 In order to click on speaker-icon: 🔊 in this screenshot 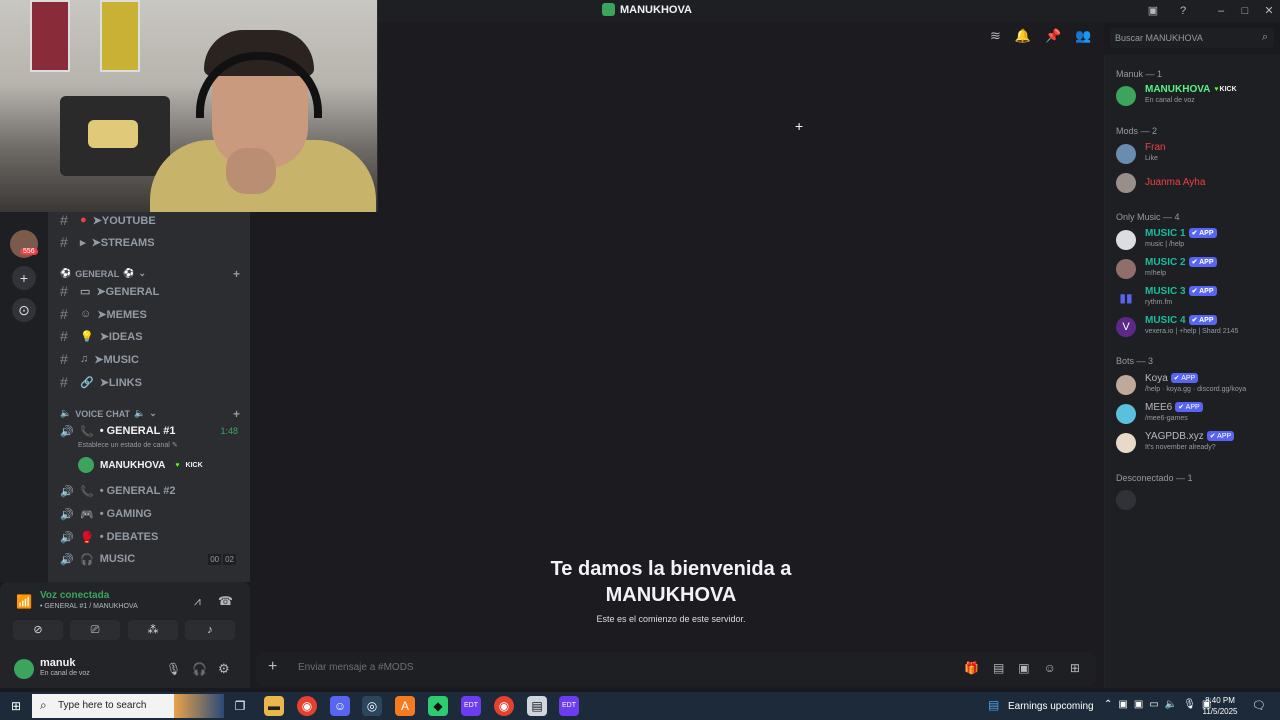, I will do `click(67, 491)`.